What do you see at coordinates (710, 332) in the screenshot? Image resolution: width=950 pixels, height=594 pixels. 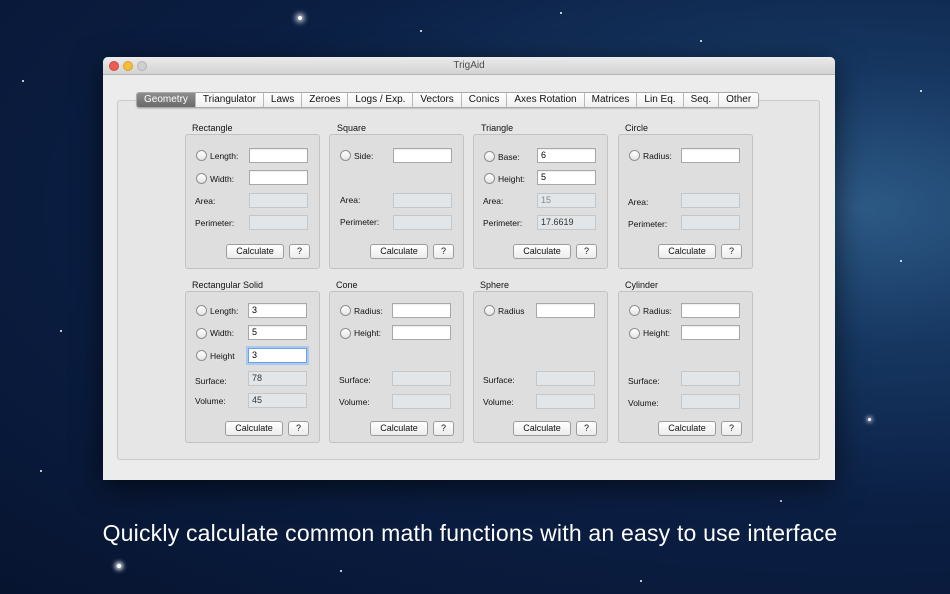 I see `cylinder-height-input` at bounding box center [710, 332].